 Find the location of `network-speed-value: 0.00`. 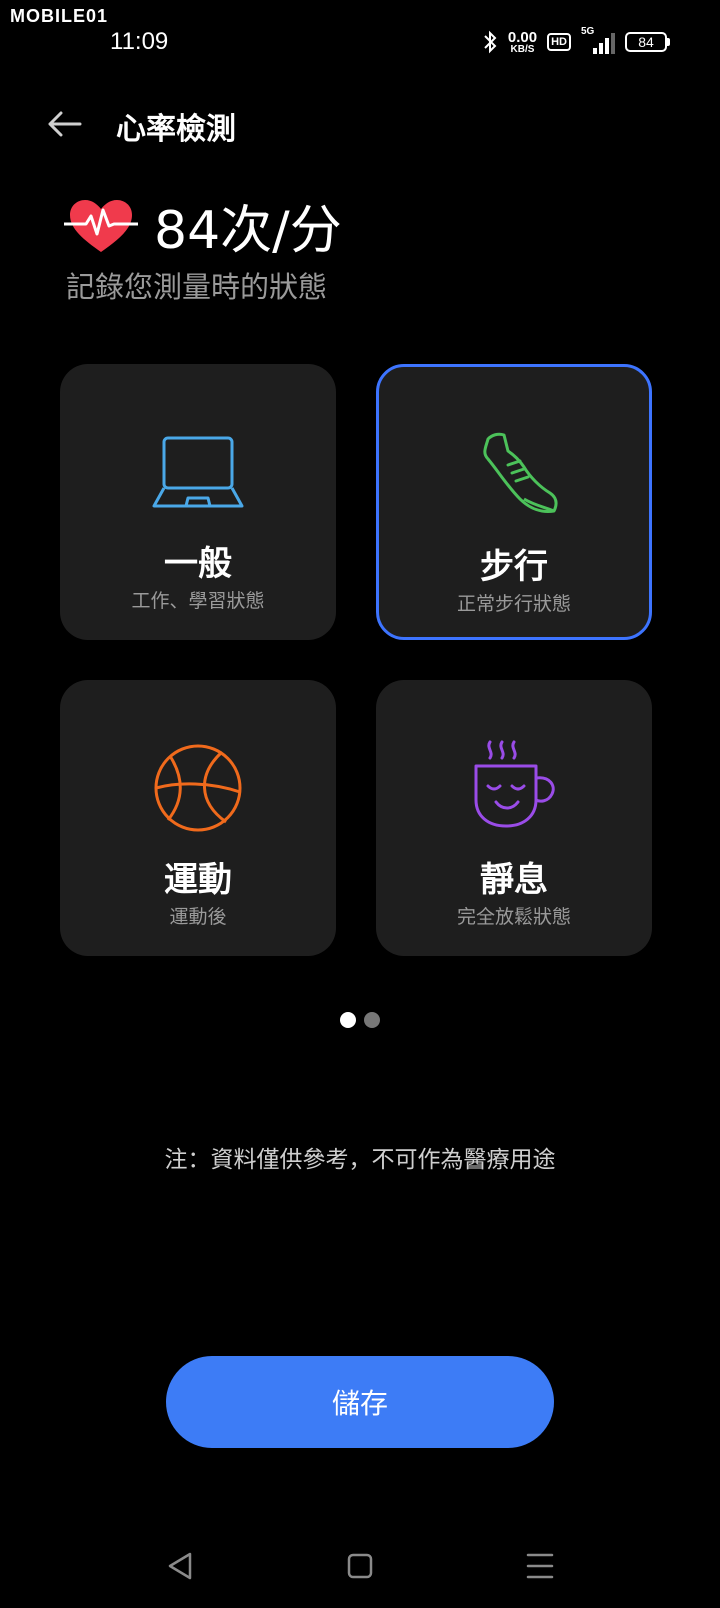

network-speed-value: 0.00 is located at coordinates (522, 37).